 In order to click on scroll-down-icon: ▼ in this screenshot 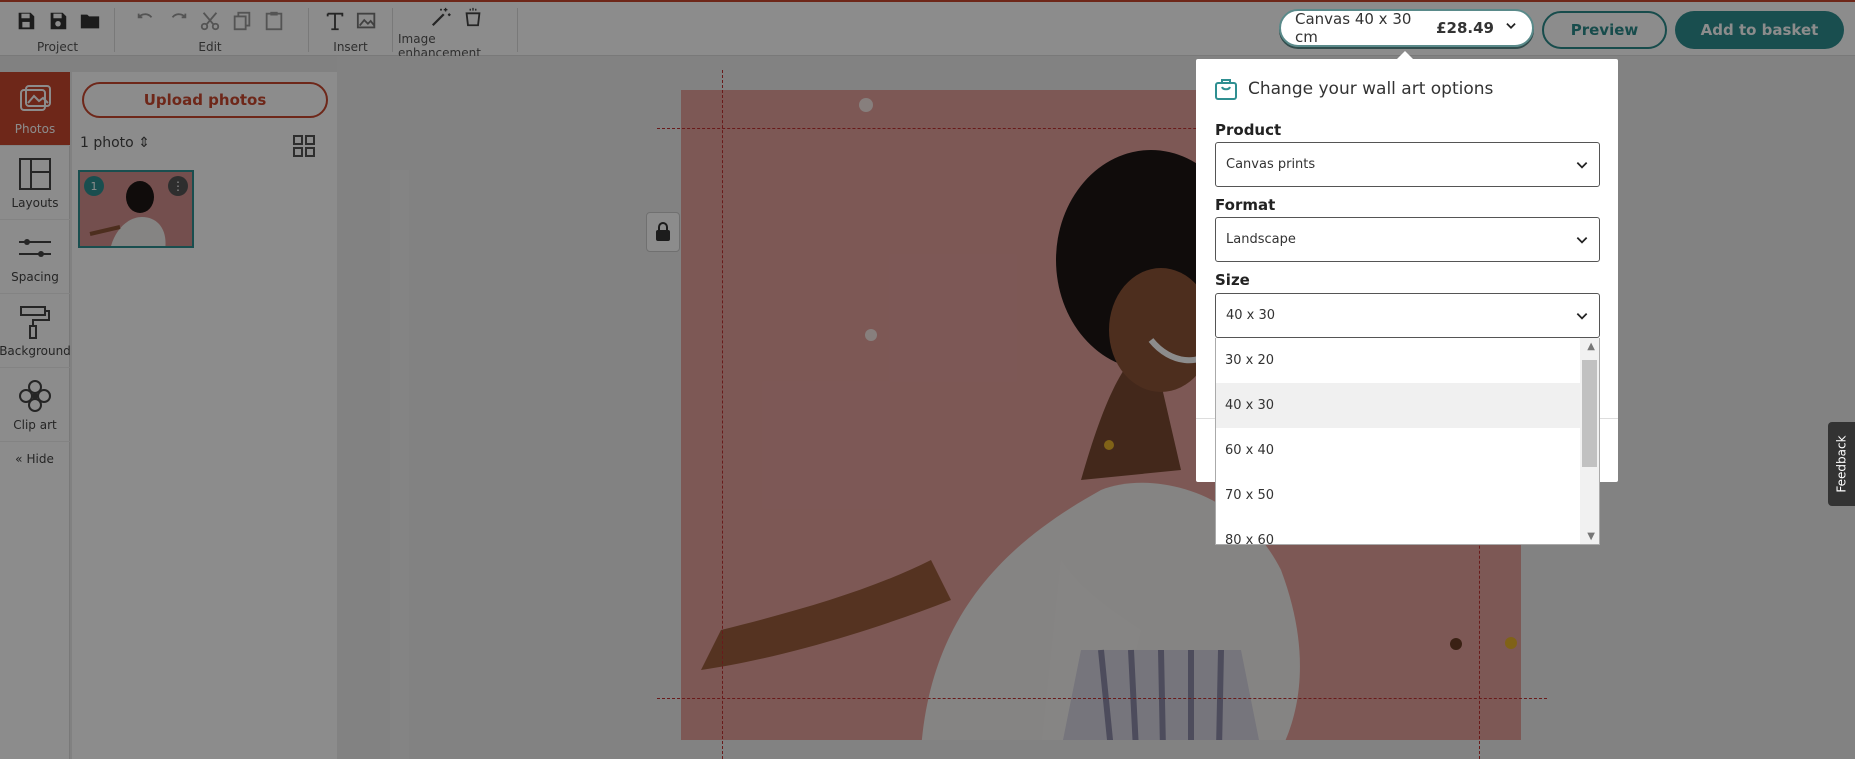, I will do `click(1591, 536)`.